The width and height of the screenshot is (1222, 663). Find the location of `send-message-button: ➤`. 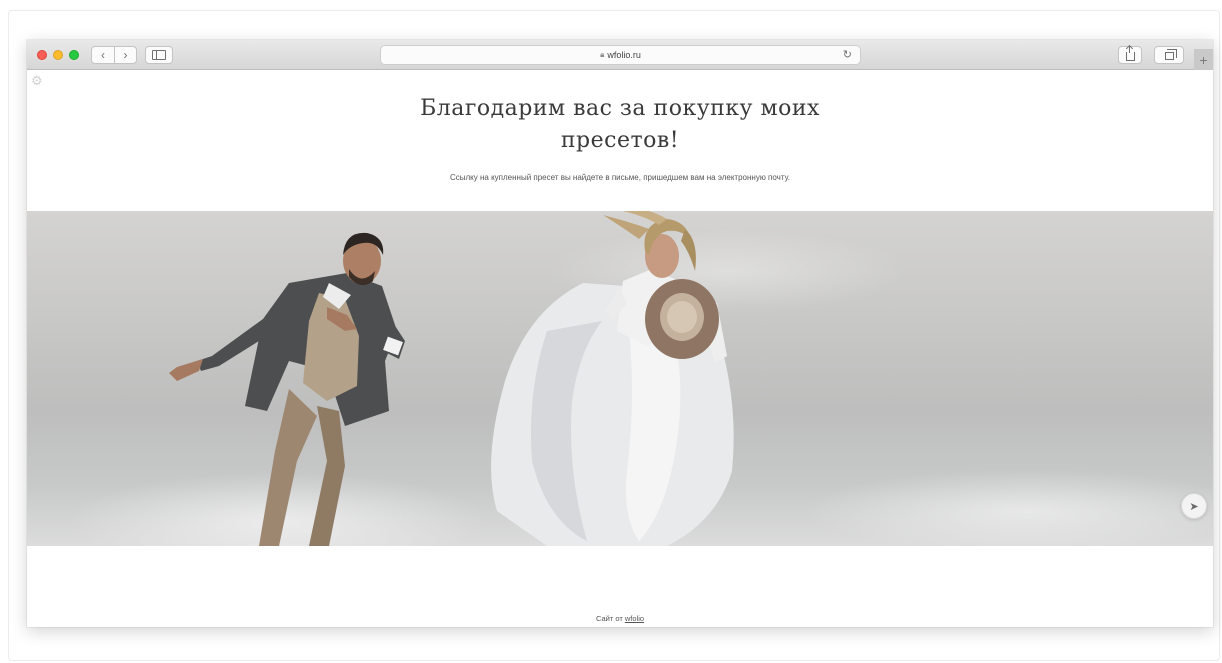

send-message-button: ➤ is located at coordinates (1194, 506).